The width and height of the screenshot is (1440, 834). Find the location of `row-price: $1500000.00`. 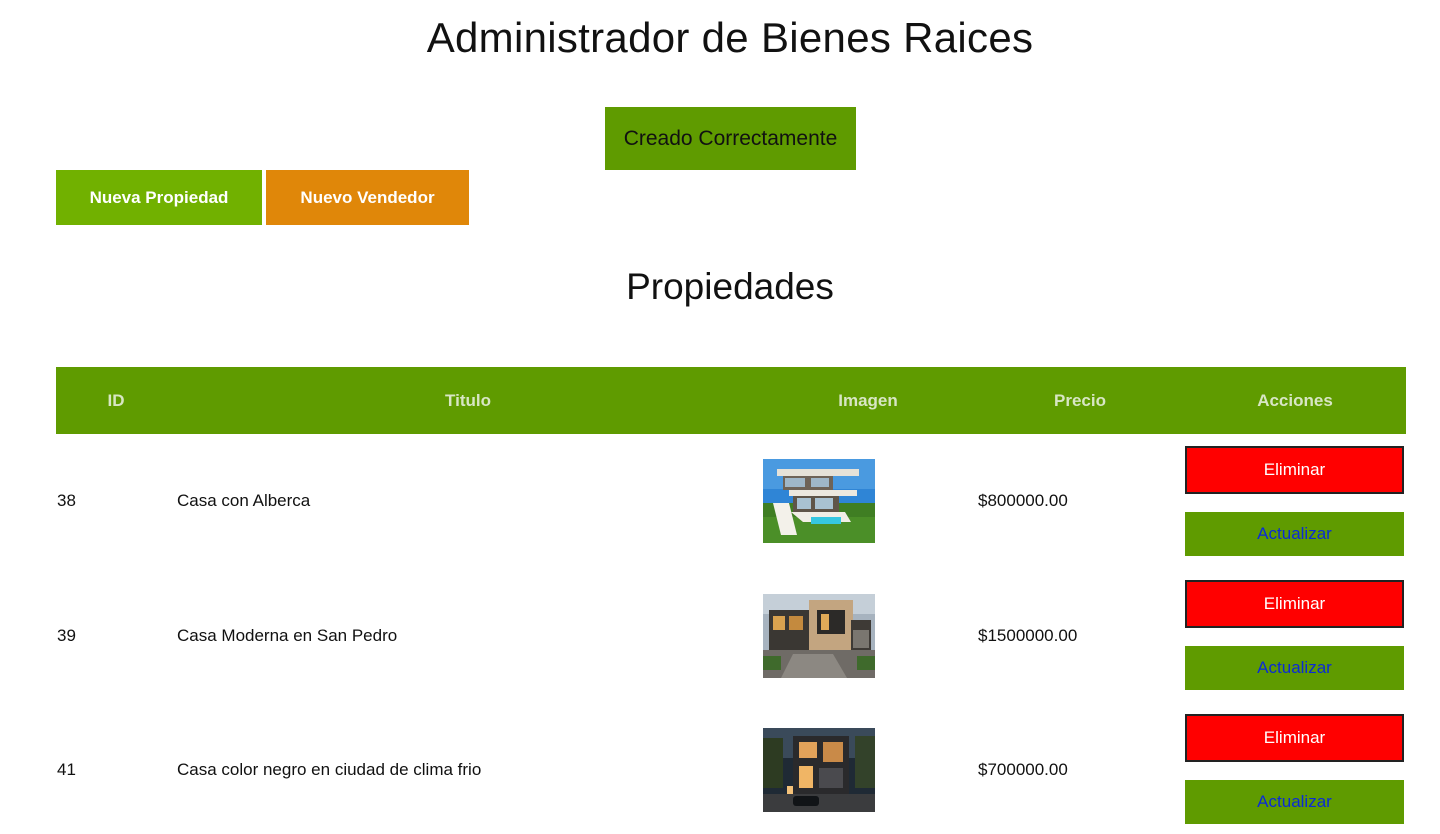

row-price: $1500000.00 is located at coordinates (1028, 635).